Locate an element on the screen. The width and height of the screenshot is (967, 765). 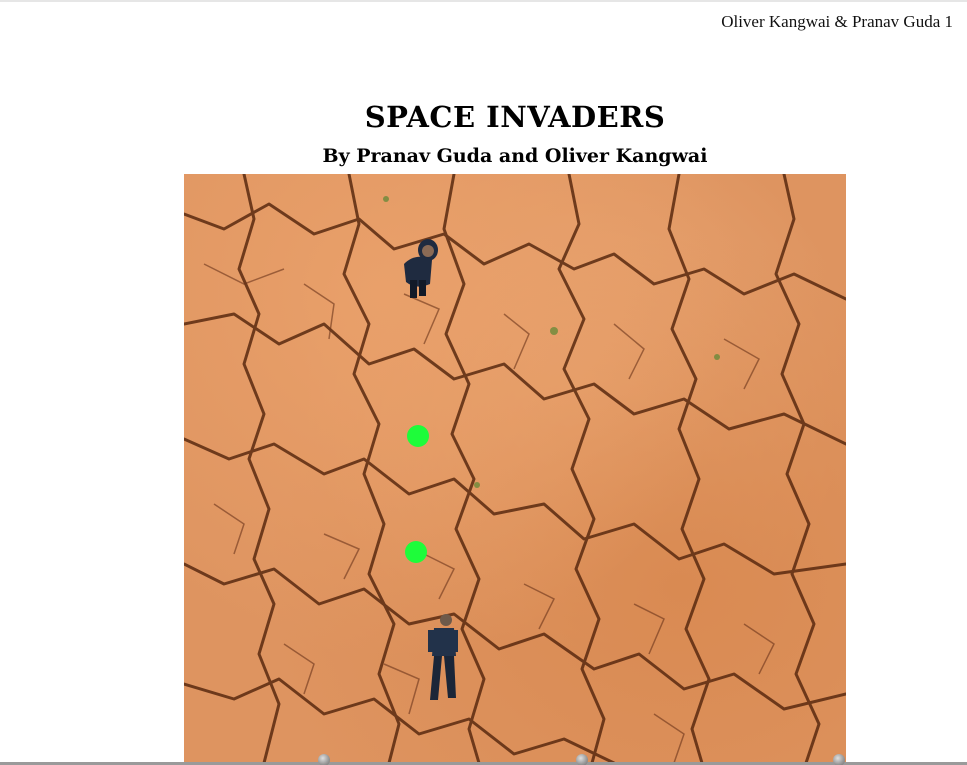
bunker-middle is located at coordinates (582, 759).